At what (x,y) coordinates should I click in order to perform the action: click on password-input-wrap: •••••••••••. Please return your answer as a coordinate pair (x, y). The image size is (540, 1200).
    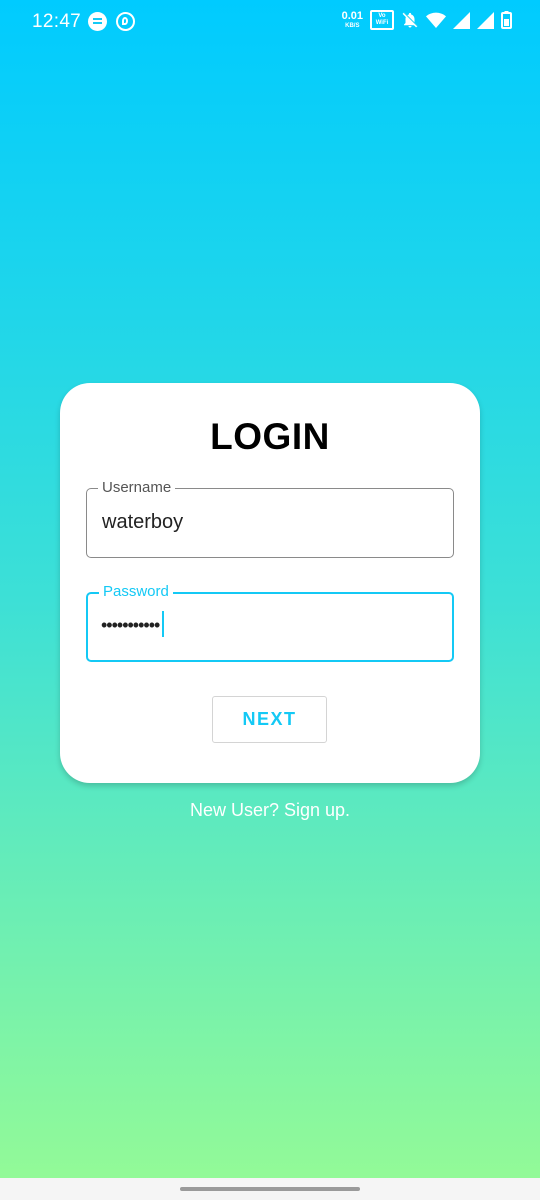
    Looking at the image, I should click on (133, 625).